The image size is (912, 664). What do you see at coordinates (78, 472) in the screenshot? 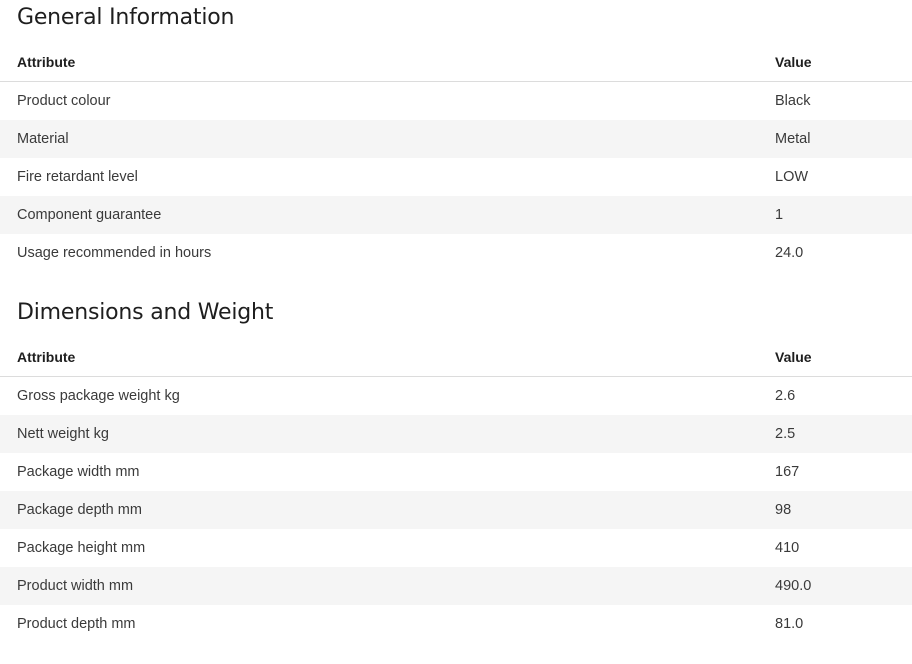
I see `attribute-cell: Package width mm` at bounding box center [78, 472].